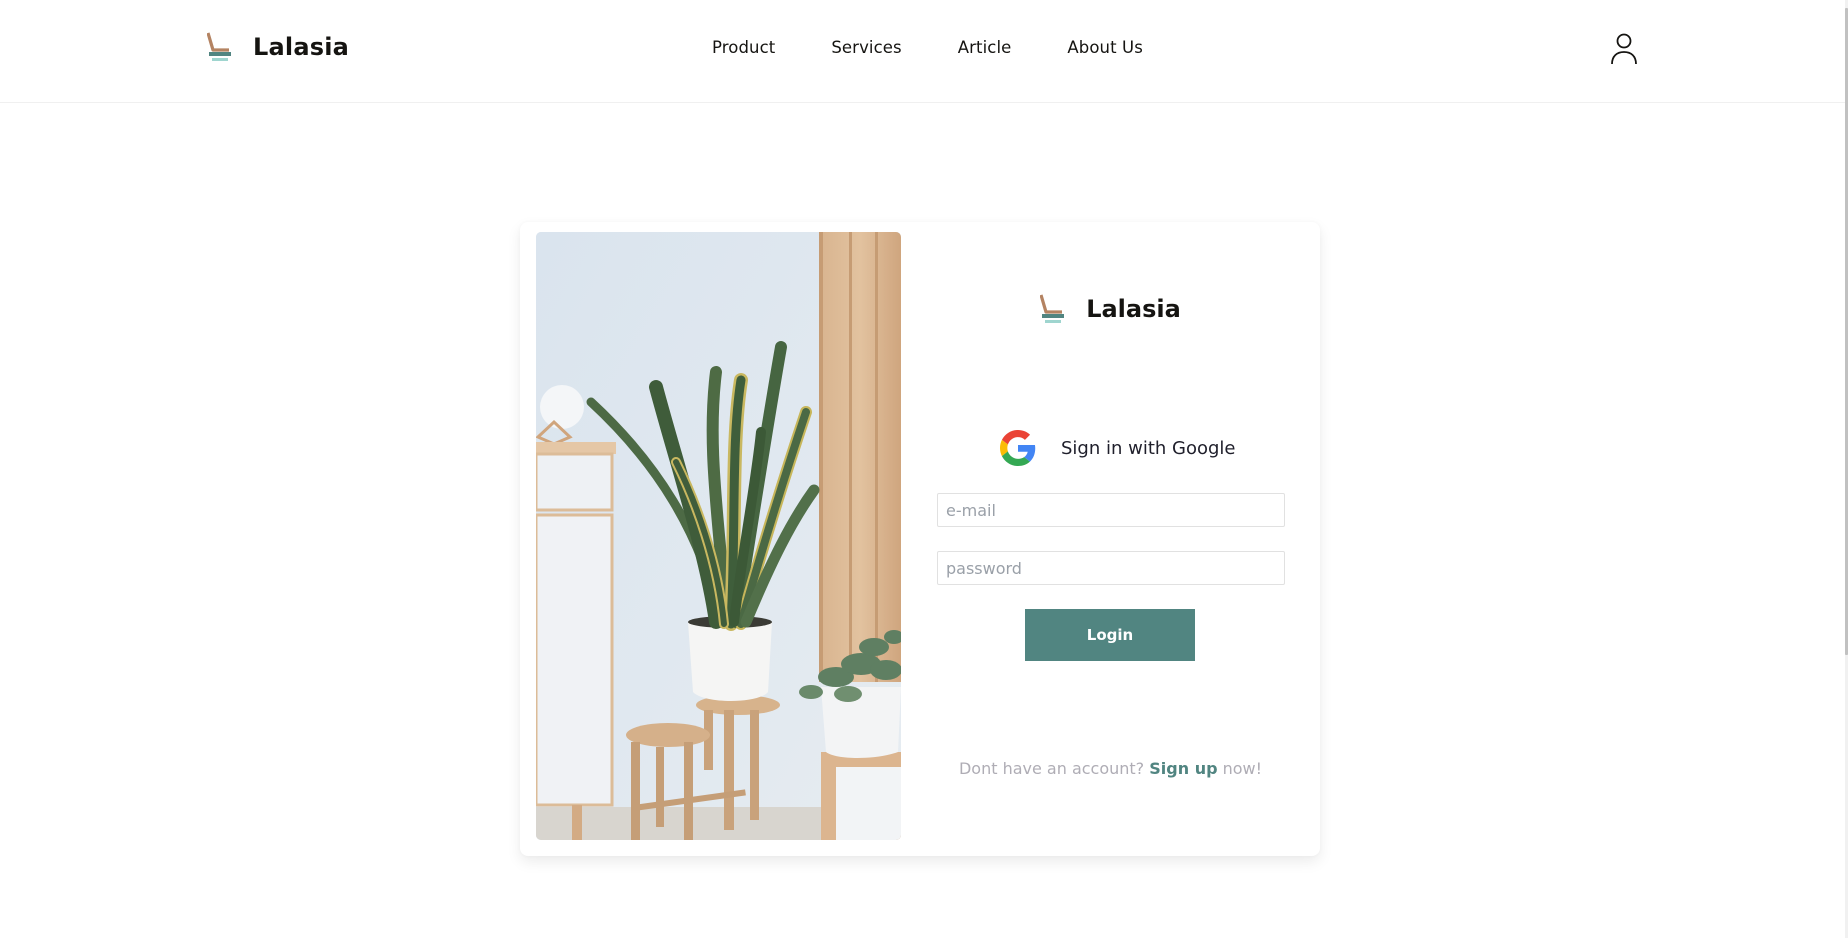  What do you see at coordinates (1054, 768) in the screenshot?
I see `signup-prefix: Dont have an account?` at bounding box center [1054, 768].